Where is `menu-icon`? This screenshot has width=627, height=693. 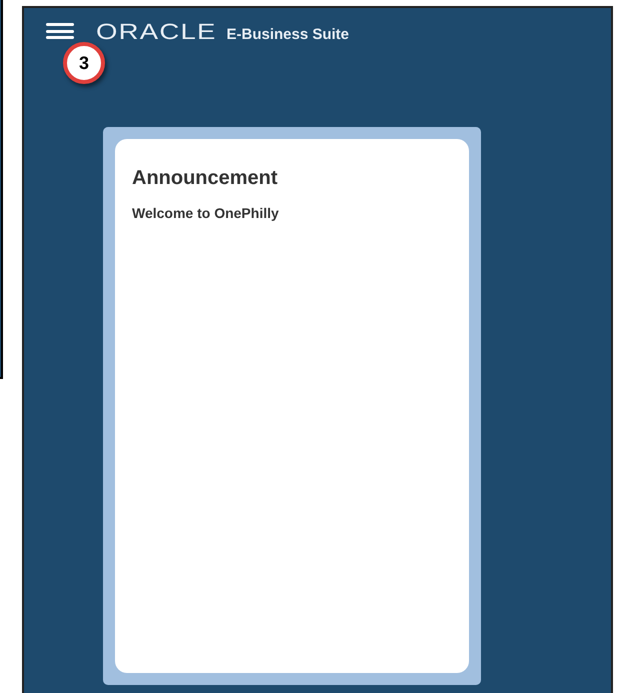
menu-icon is located at coordinates (60, 31).